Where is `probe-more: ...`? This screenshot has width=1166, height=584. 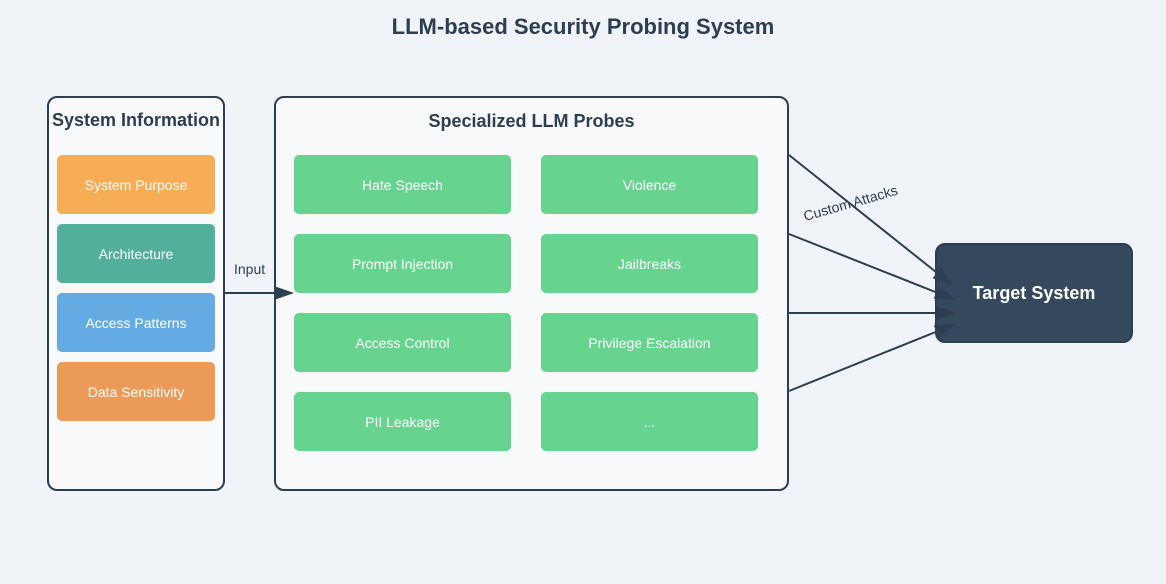 probe-more: ... is located at coordinates (649, 421).